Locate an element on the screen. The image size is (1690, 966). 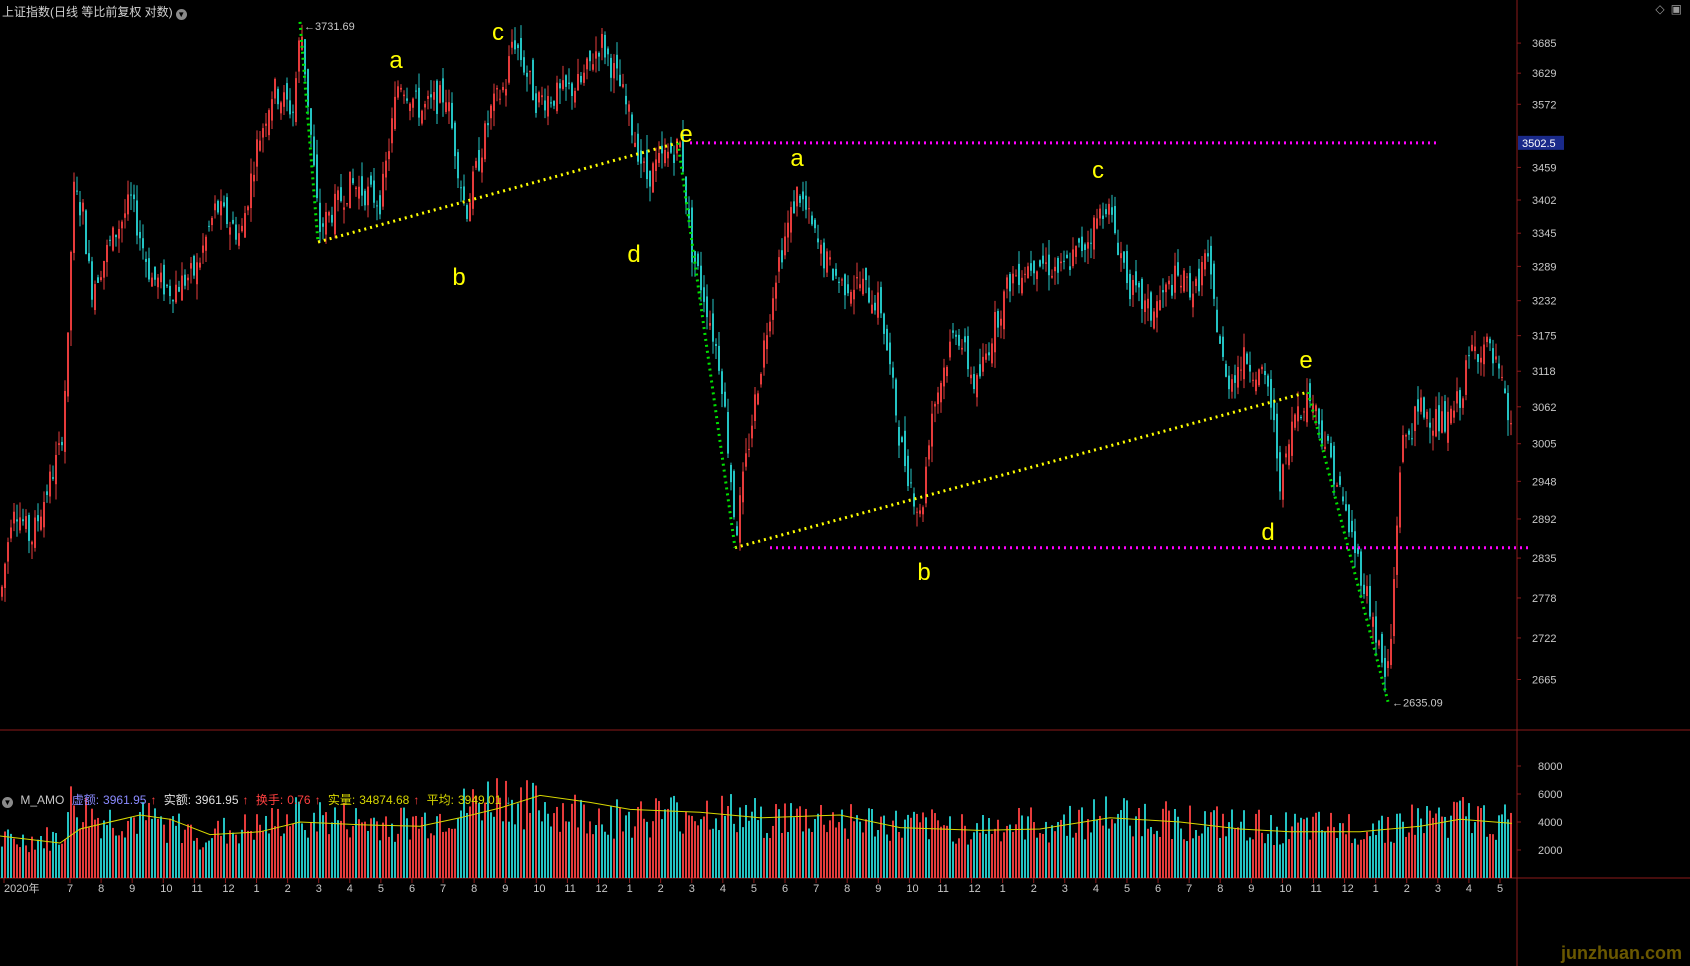
x-tick-label: 9 is located at coordinates (505, 889).